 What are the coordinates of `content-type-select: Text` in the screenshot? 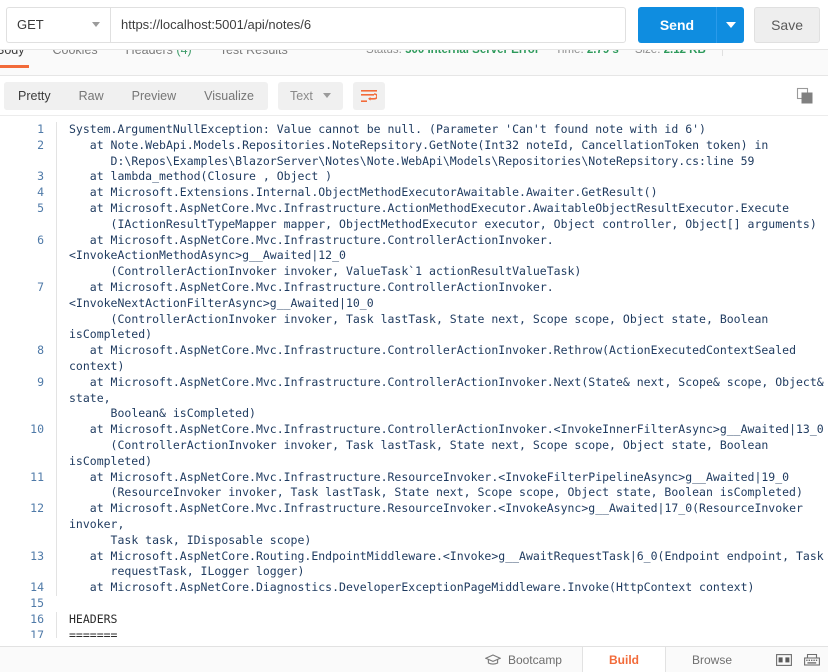 It's located at (310, 95).